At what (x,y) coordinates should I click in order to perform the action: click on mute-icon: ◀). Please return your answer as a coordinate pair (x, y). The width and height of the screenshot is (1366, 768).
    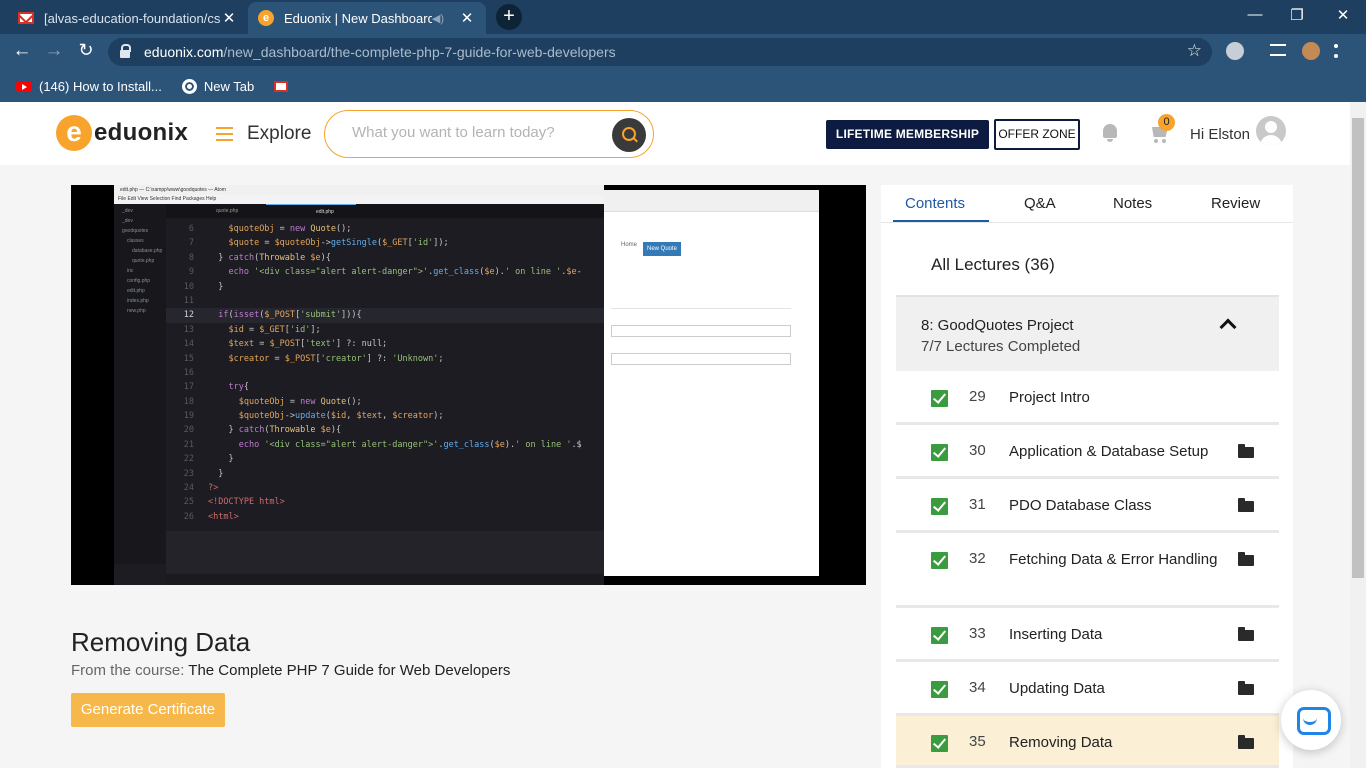
    Looking at the image, I should click on (438, 18).